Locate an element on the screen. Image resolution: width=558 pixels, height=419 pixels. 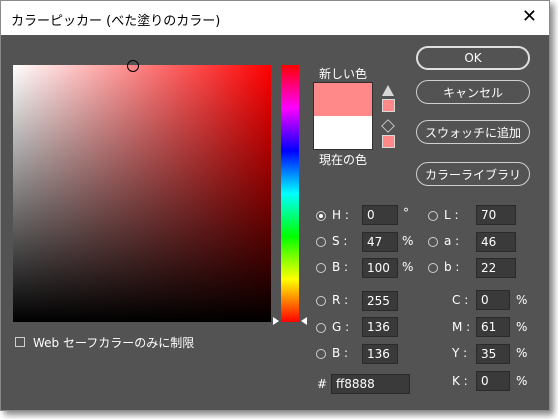
yellow-label: Y : is located at coordinates (460, 353).